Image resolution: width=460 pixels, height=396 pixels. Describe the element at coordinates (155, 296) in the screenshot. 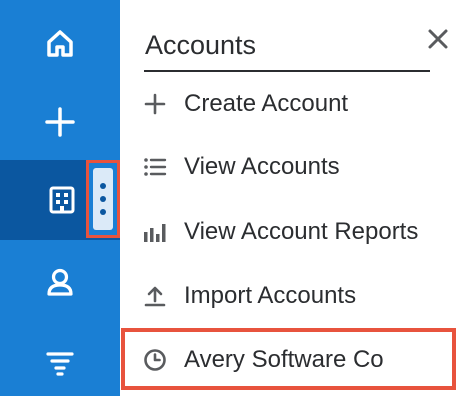

I see `upload-icon` at that location.